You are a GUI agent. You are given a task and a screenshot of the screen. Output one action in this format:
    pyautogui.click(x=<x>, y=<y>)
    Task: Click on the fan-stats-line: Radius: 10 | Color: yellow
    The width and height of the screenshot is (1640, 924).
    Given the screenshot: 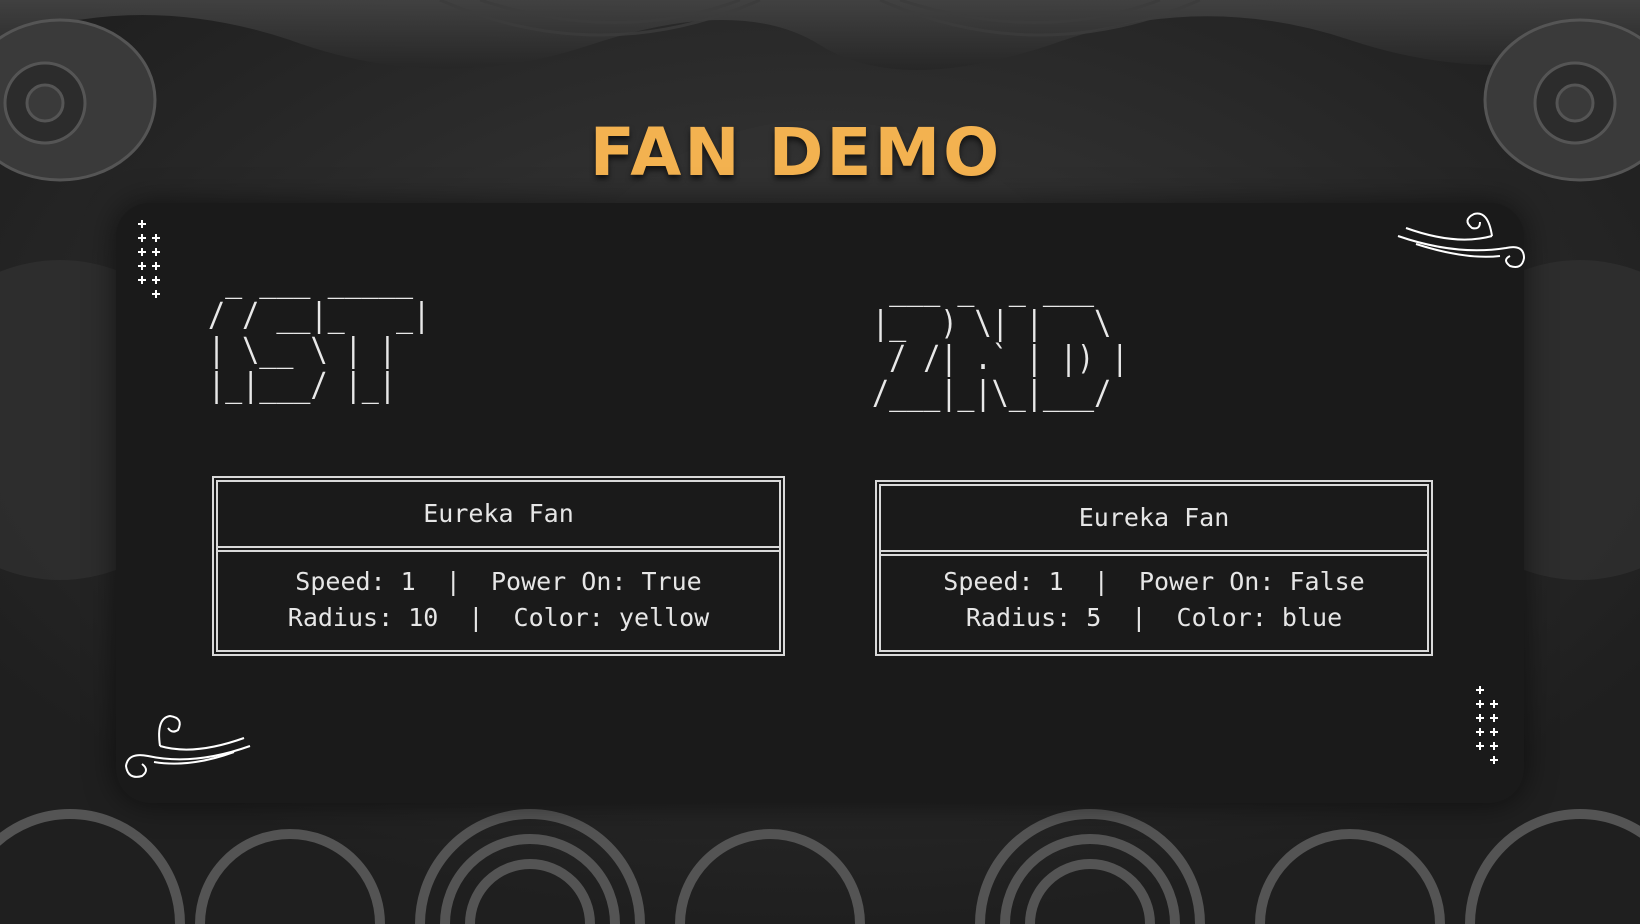 What is the action you would take?
    pyautogui.click(x=498, y=617)
    